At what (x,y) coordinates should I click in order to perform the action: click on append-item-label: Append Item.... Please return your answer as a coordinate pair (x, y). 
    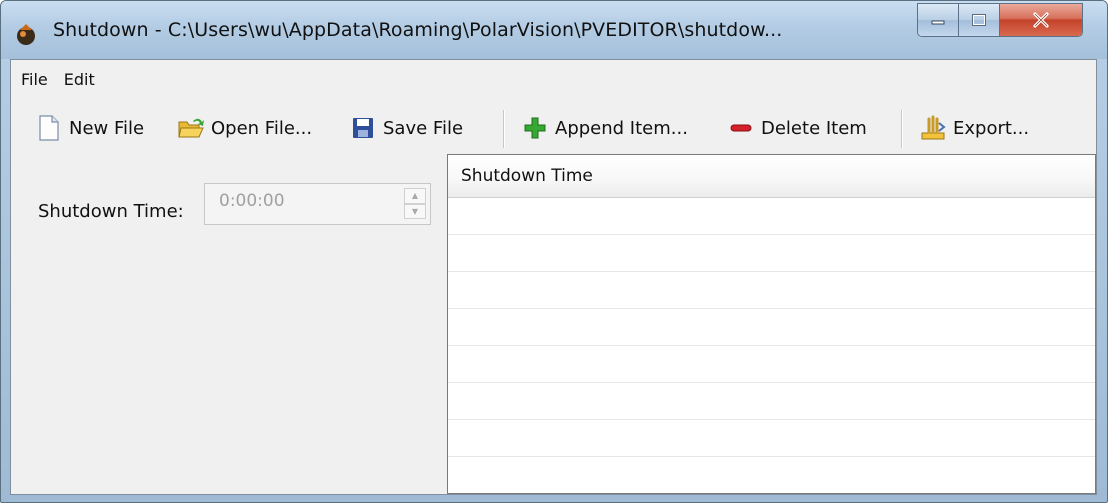
    Looking at the image, I should click on (621, 128).